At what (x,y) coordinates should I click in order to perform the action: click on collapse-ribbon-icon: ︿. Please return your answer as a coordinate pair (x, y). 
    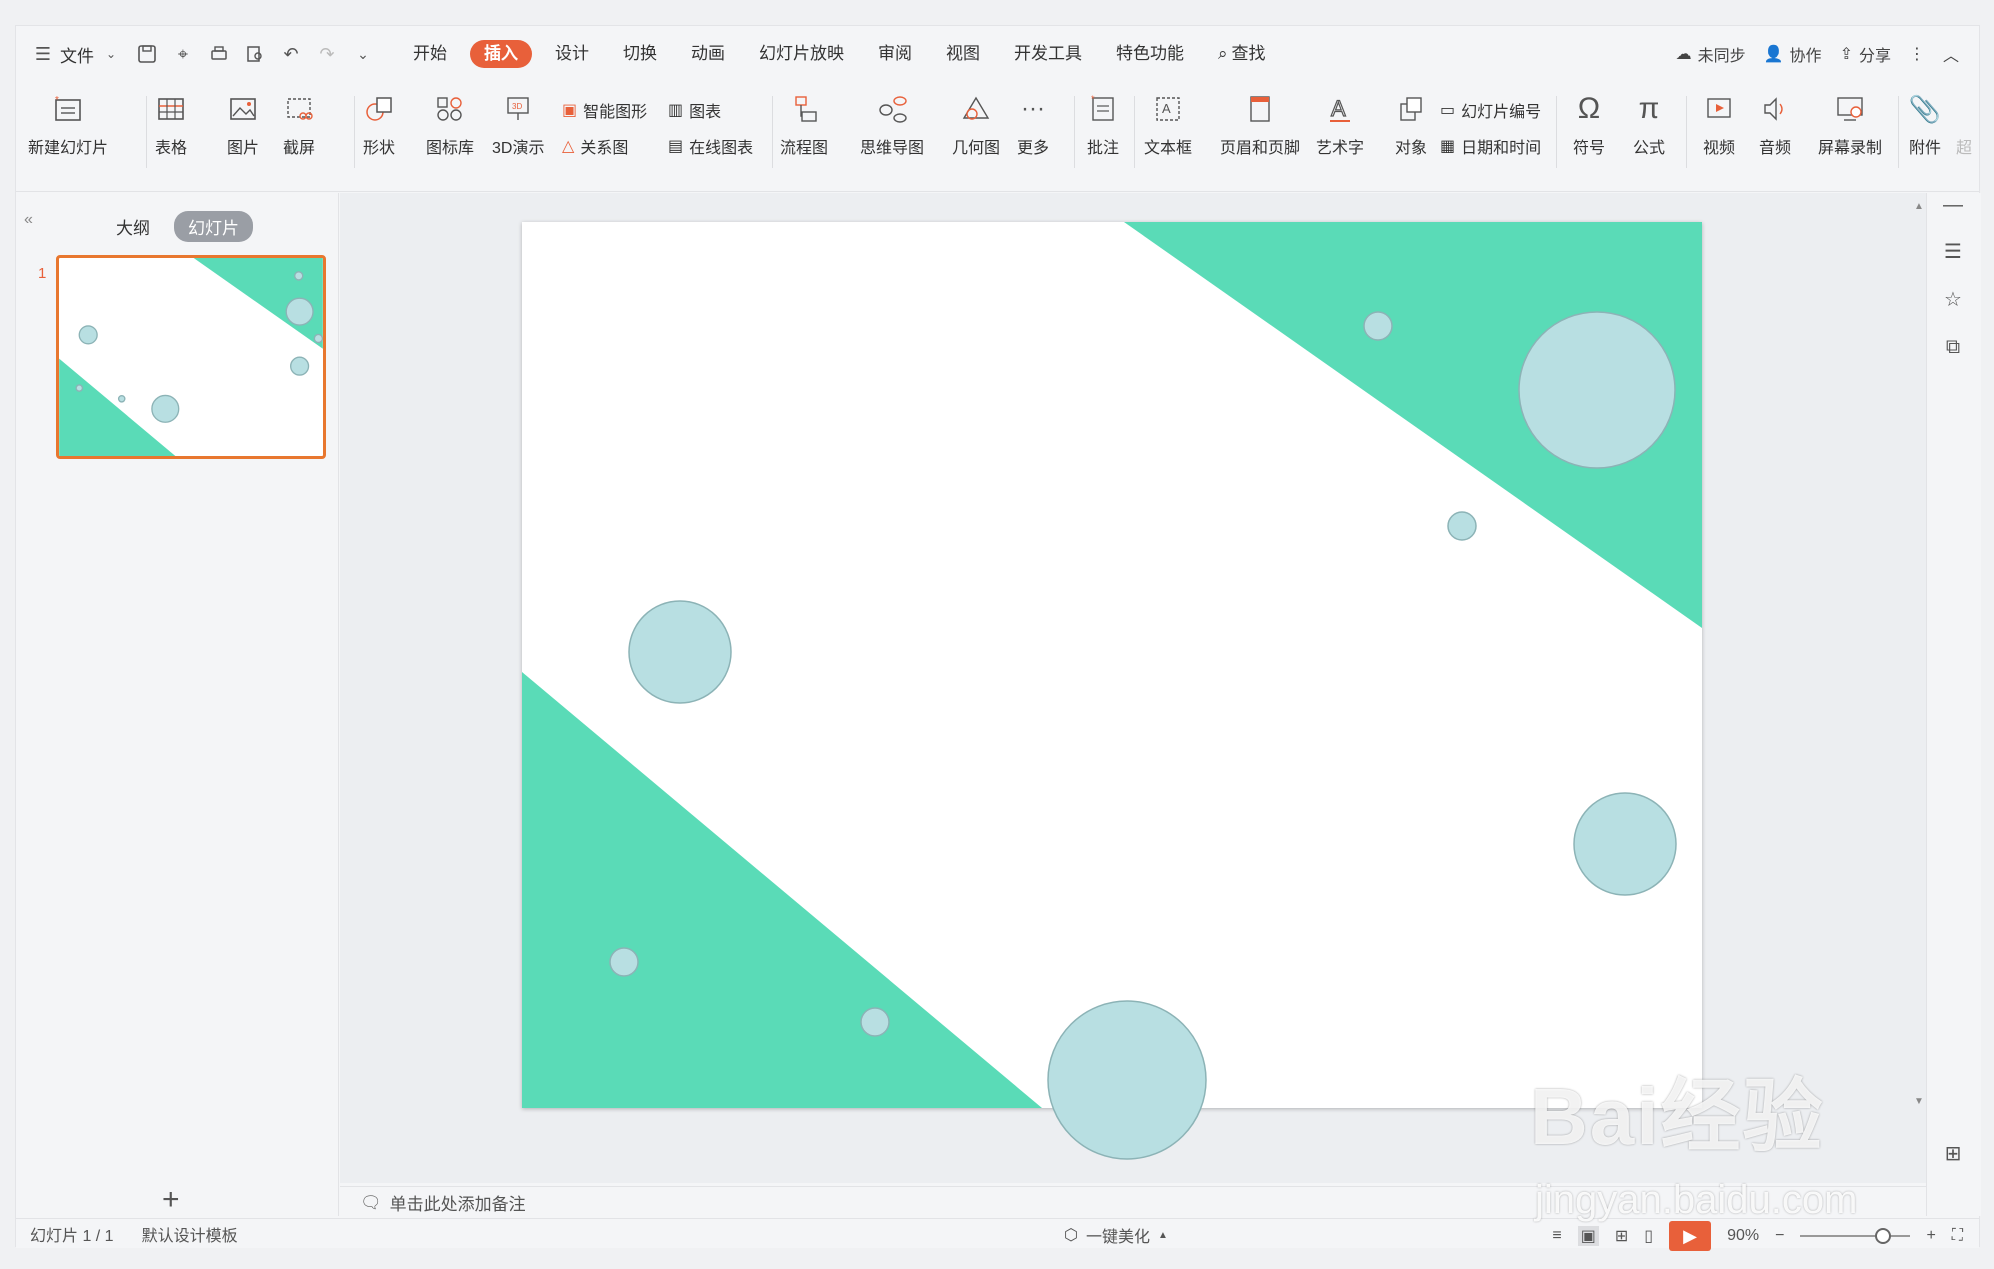
    Looking at the image, I should click on (1951, 54).